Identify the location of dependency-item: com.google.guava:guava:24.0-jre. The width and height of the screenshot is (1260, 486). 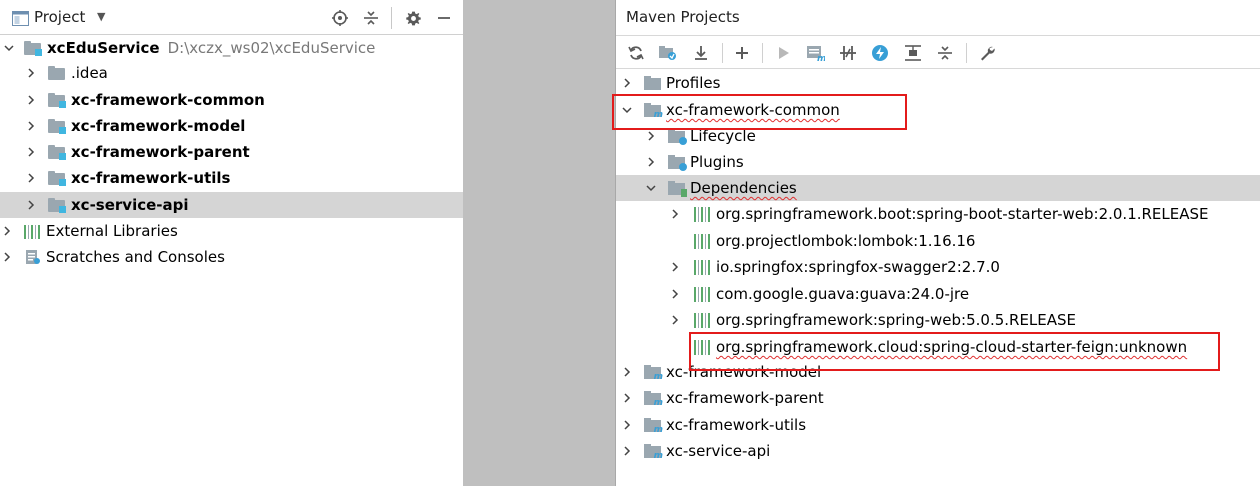
(938, 294).